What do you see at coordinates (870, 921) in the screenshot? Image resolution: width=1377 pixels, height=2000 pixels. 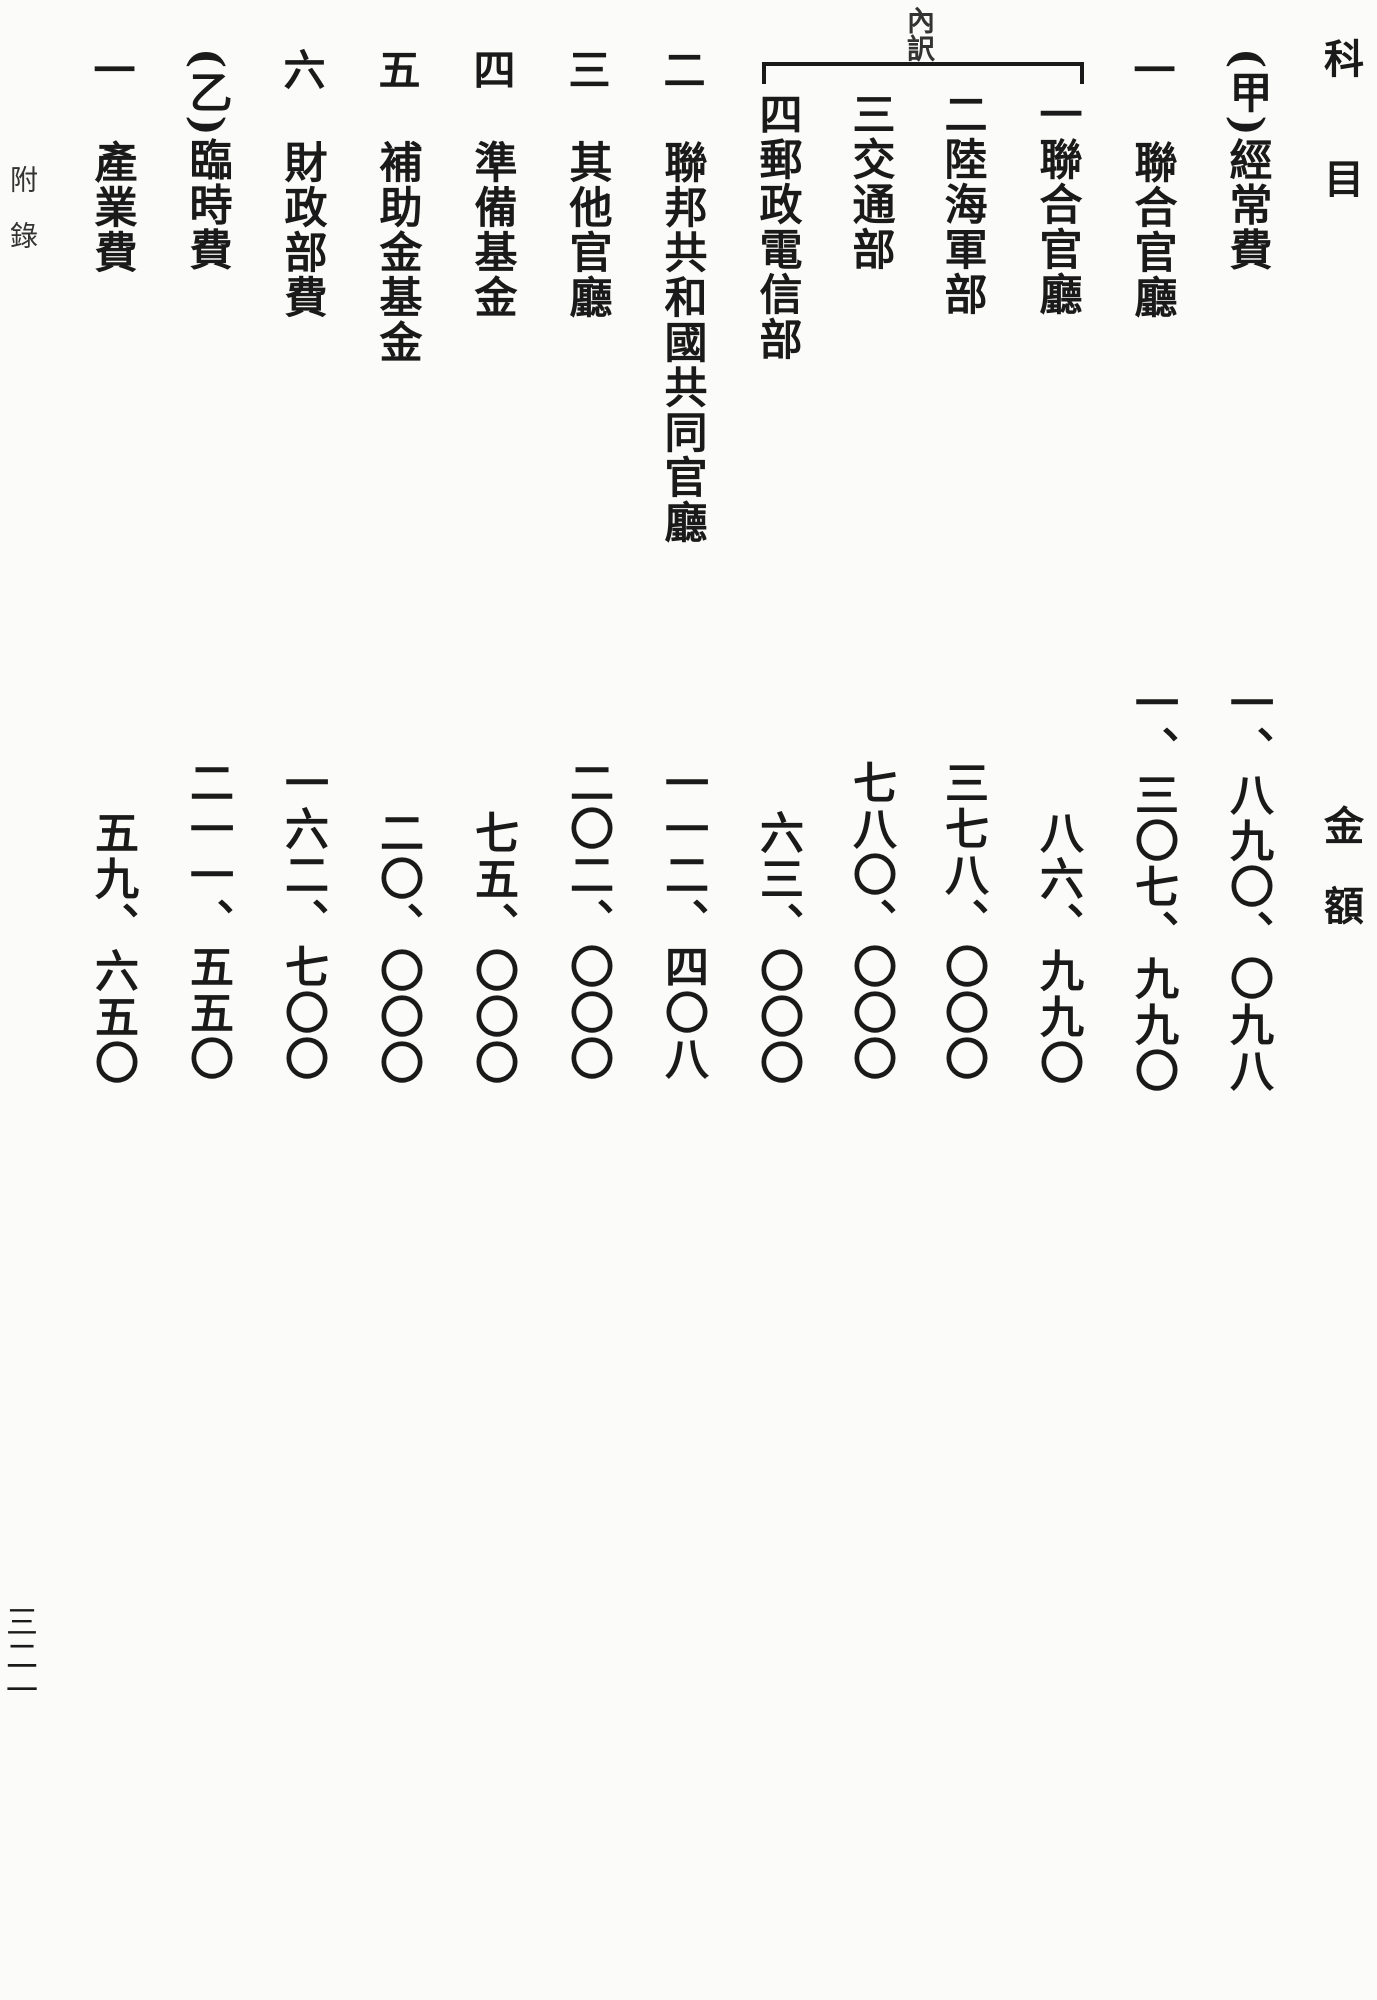 I see `row-amount: 七八〇、〇〇〇` at bounding box center [870, 921].